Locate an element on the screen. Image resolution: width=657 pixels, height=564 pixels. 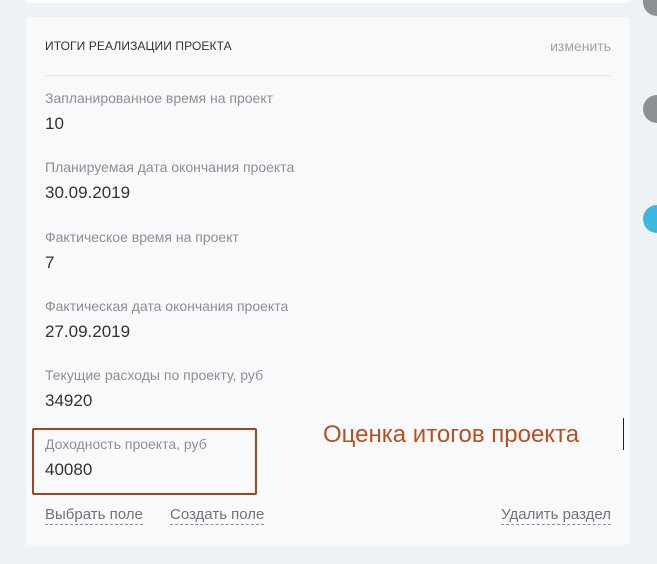
field-label: Фактическое время на проект is located at coordinates (142, 237).